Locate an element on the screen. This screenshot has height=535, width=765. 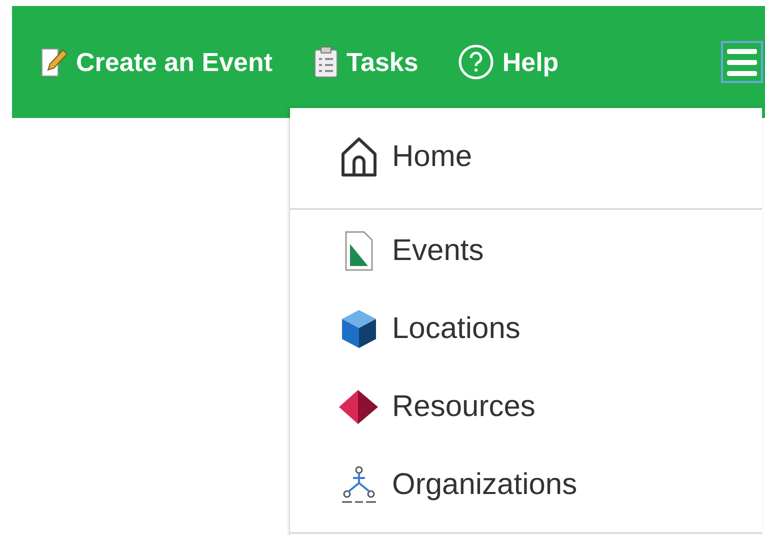
nav-label: Tasks is located at coordinates (382, 62).